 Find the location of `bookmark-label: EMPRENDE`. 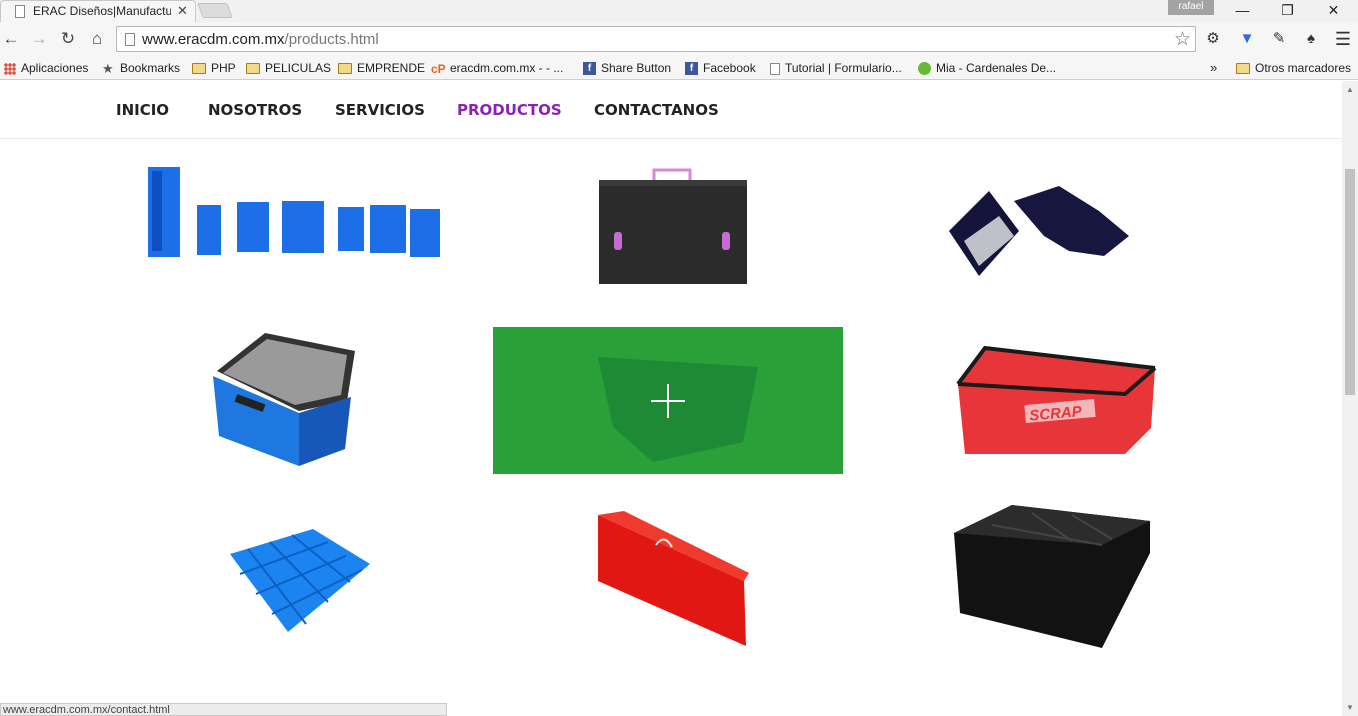

bookmark-label: EMPRENDE is located at coordinates (391, 68).